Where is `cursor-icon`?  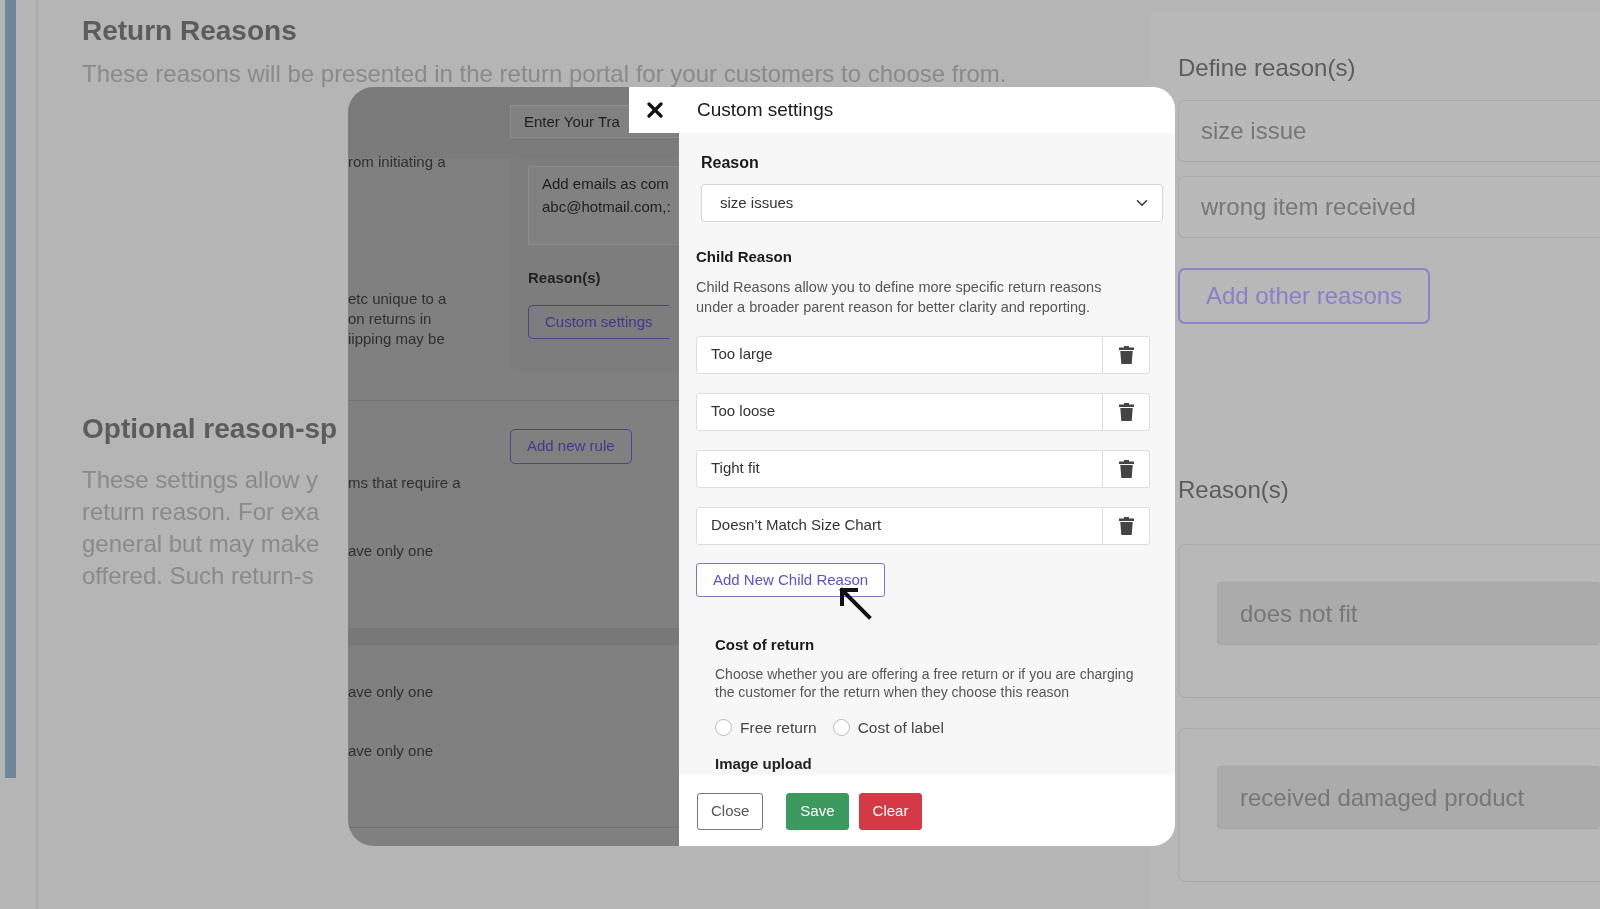 cursor-icon is located at coordinates (855, 603).